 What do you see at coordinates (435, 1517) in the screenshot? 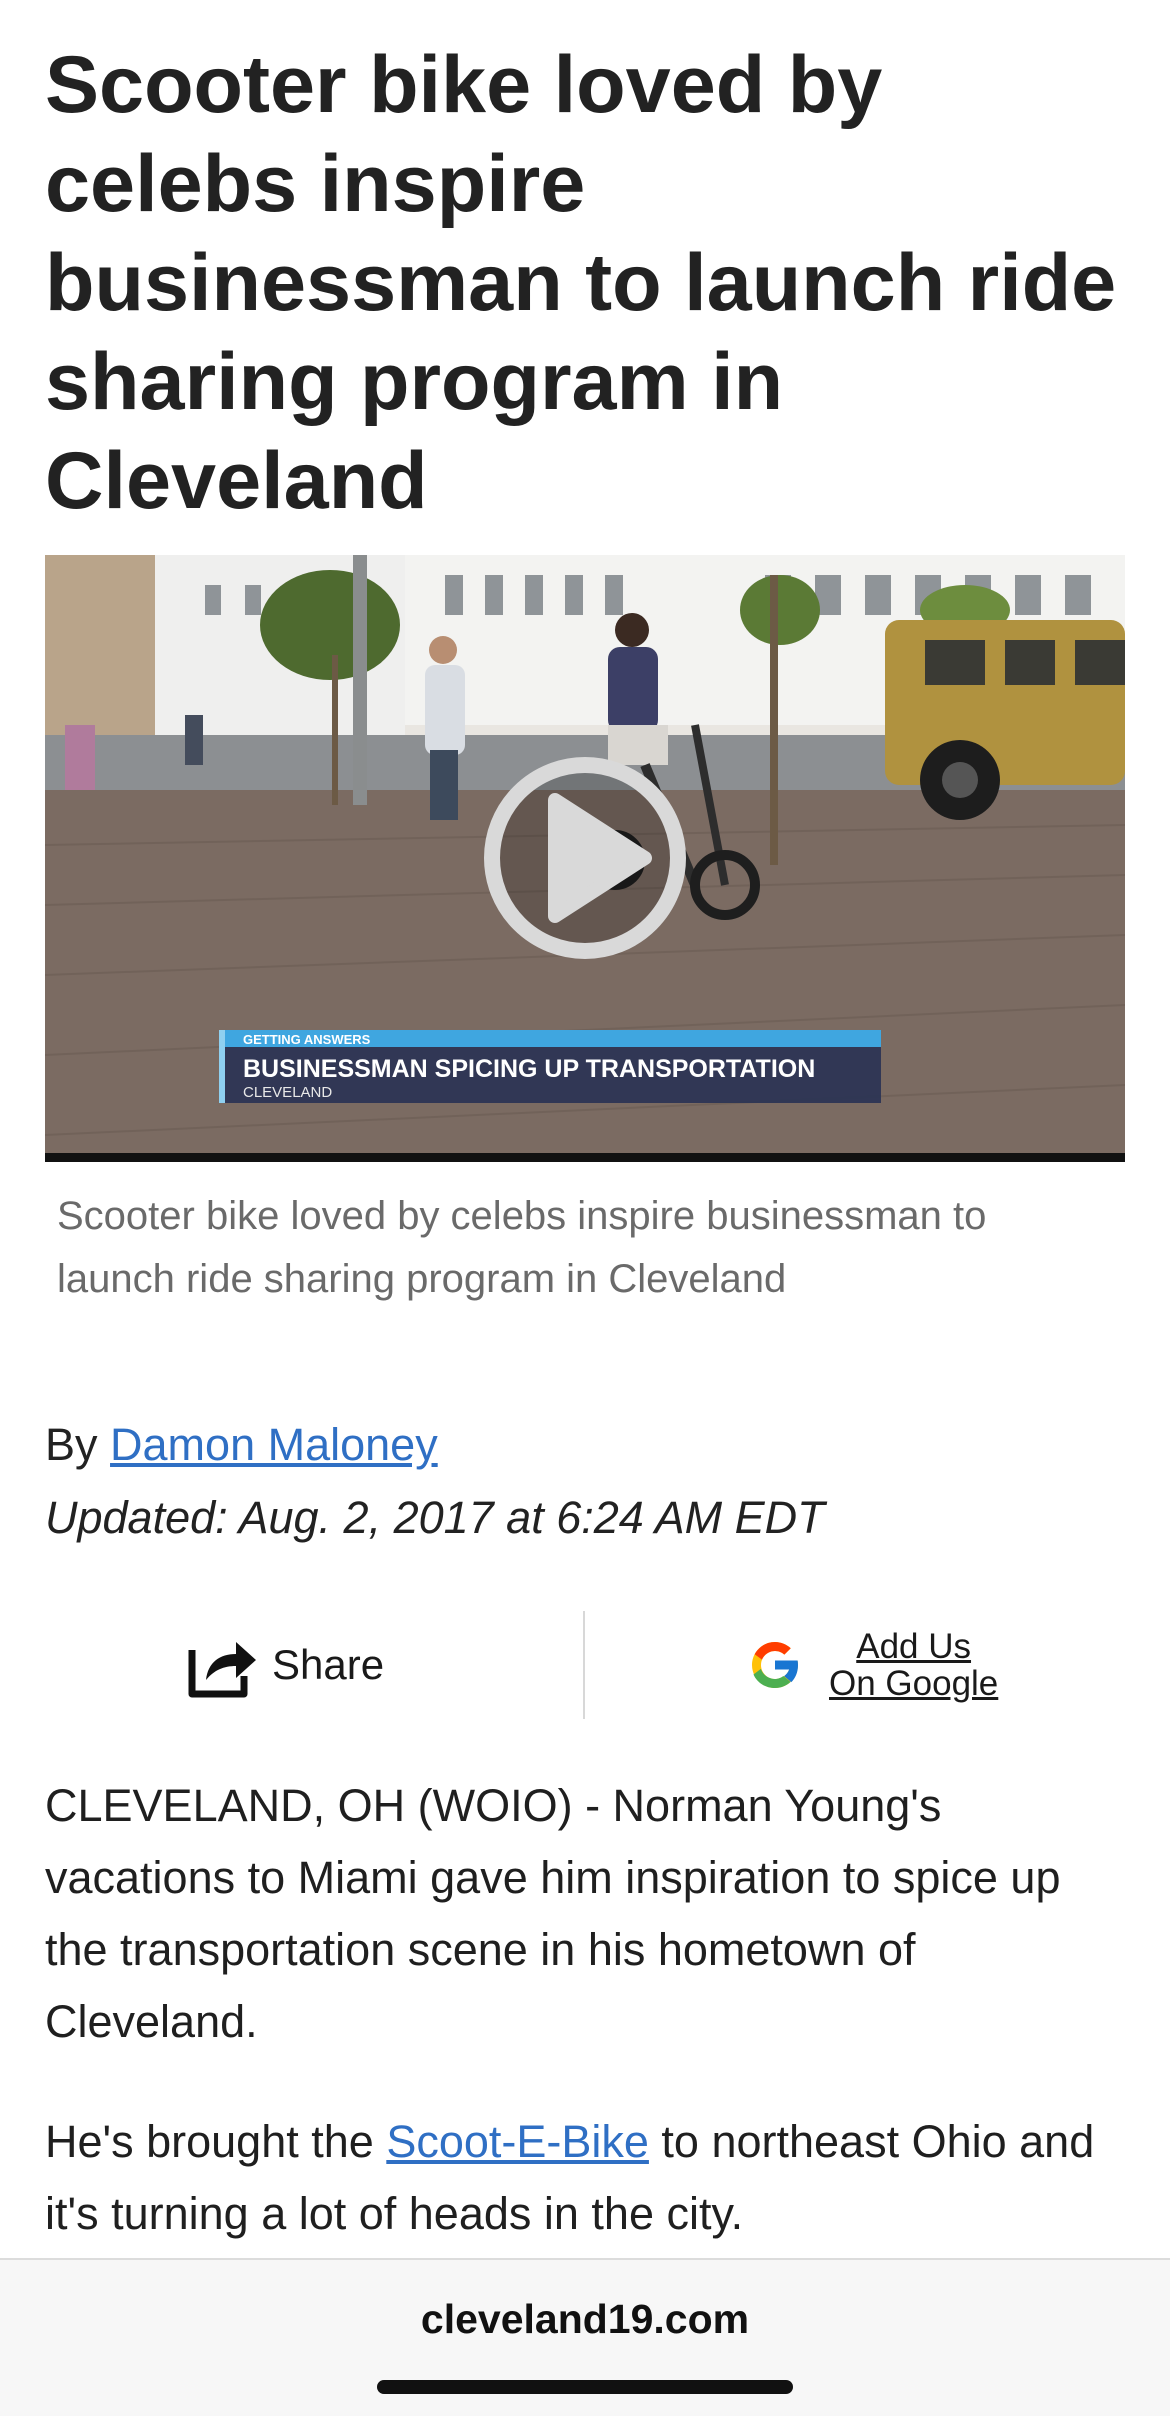
I see `updated-timestamp: Updated: Aug. 2, 2017 at 6:24 AM EDT` at bounding box center [435, 1517].